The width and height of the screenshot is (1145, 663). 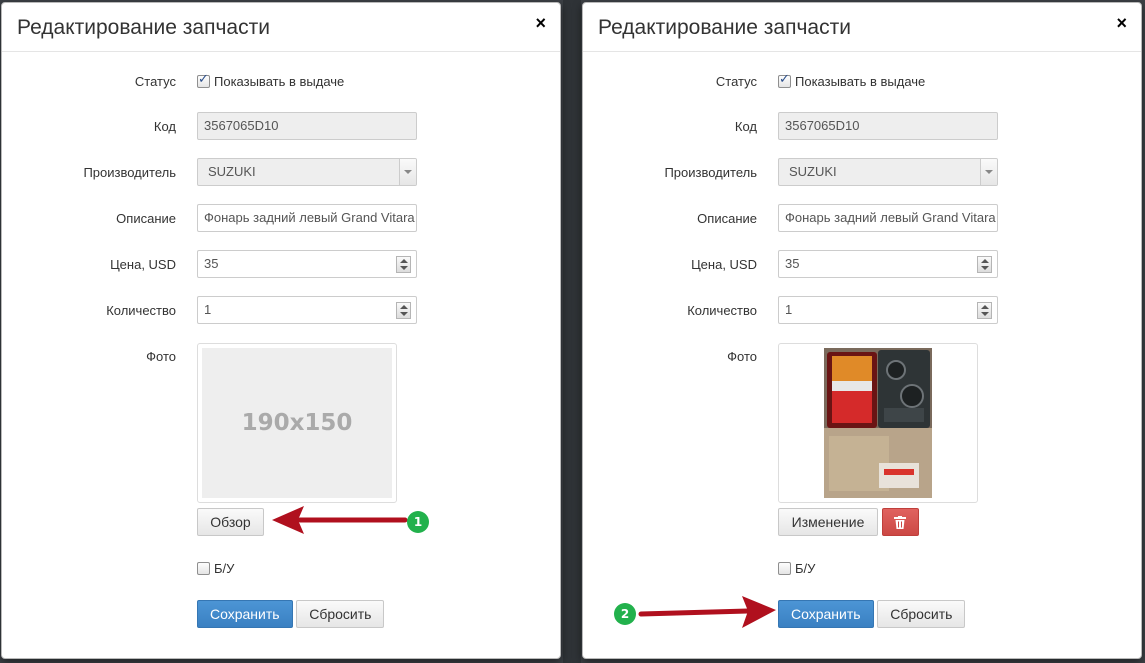 What do you see at coordinates (524, 567) in the screenshot?
I see `annotation-layer` at bounding box center [524, 567].